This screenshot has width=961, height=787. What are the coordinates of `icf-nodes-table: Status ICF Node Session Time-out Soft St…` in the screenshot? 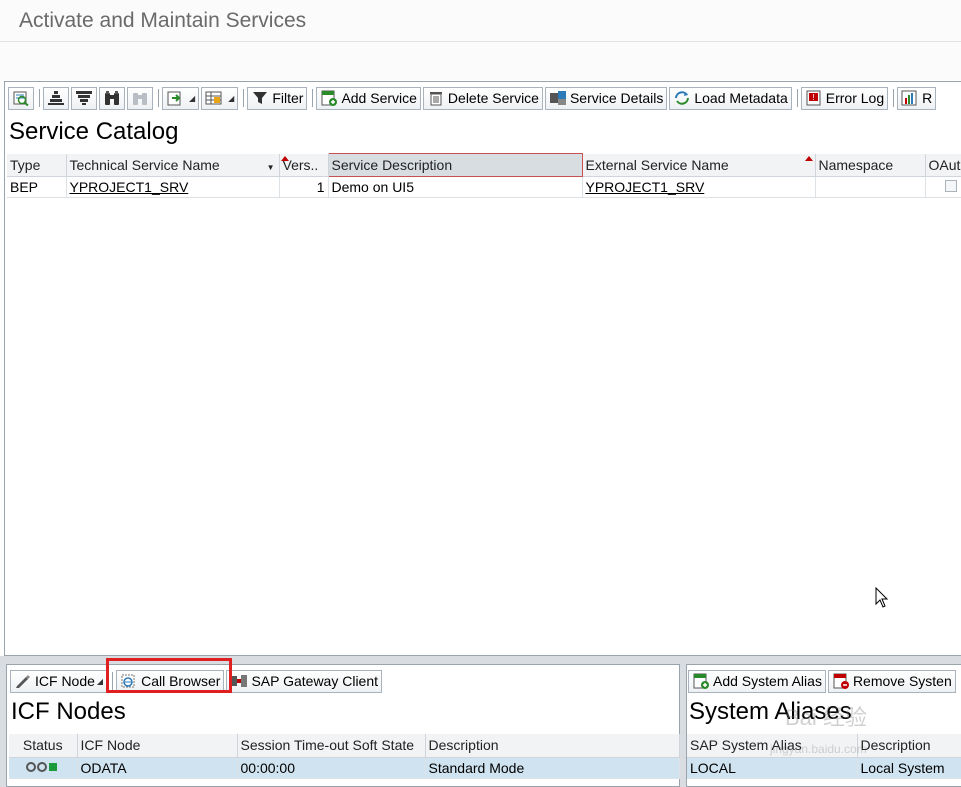 It's located at (344, 756).